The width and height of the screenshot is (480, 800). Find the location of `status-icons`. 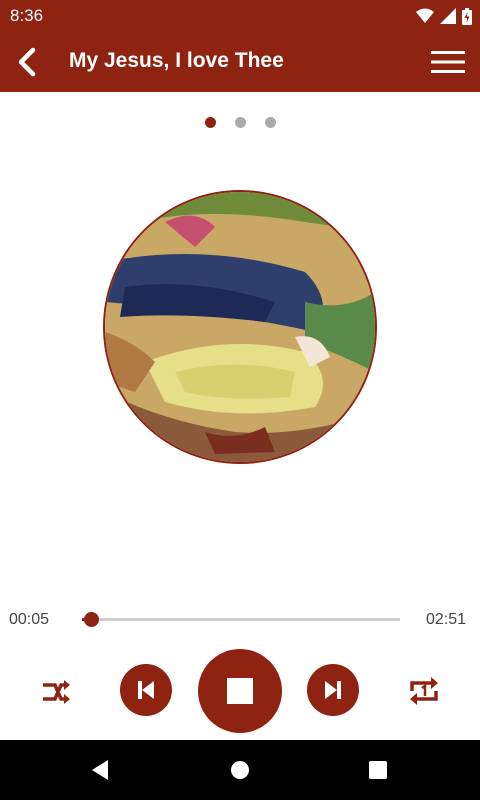

status-icons is located at coordinates (444, 16).